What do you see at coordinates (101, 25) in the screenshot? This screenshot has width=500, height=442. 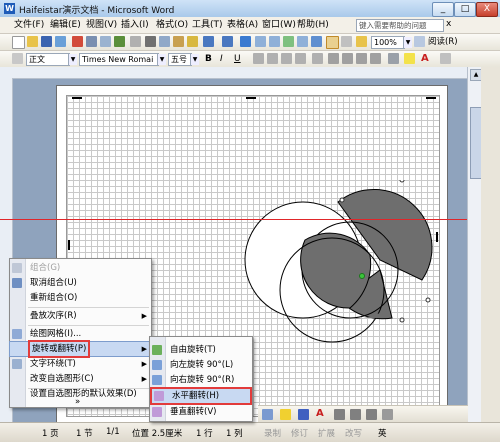 I see `menu-view: 视图(V)` at bounding box center [101, 25].